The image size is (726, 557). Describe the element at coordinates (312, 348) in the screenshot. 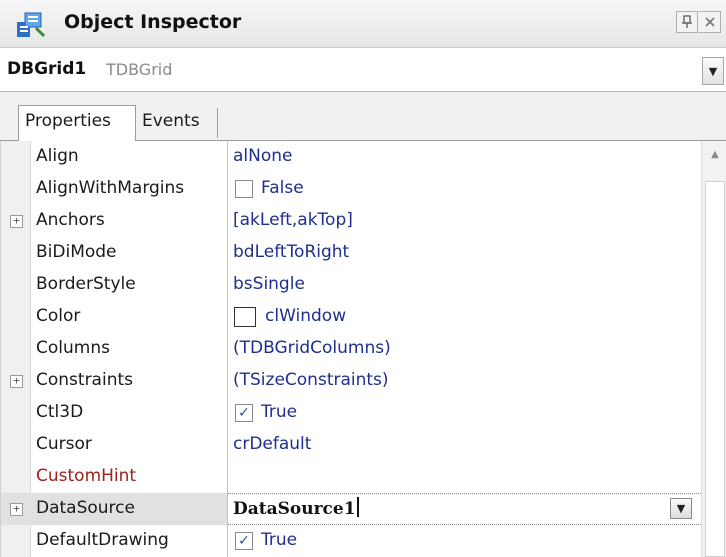

I see `property-value: (TDBGridColumns)` at that location.